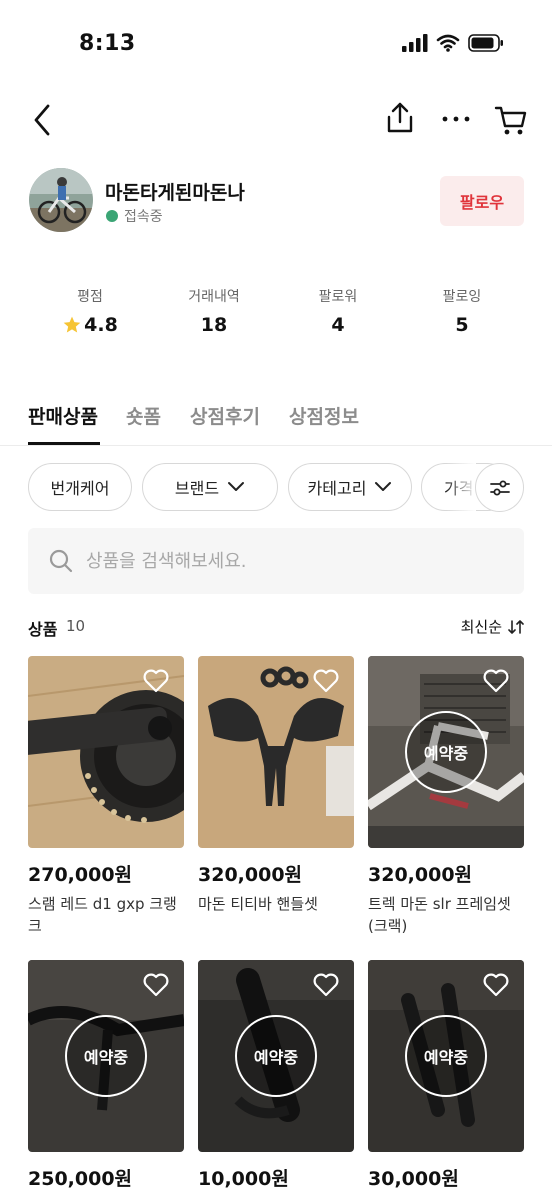 This screenshot has width=552, height=1200. I want to click on stat-value: 4, so click(338, 325).